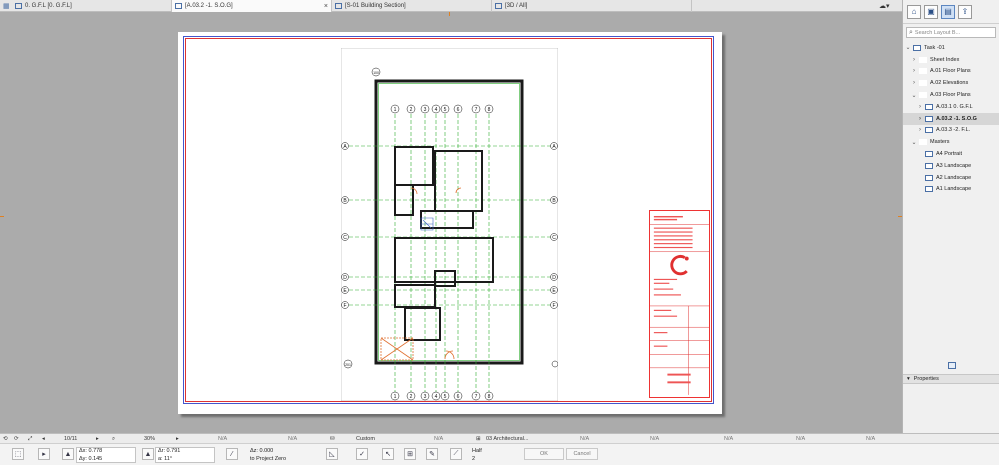  Describe the element at coordinates (553, 306) in the screenshot. I see `svg-text: F` at that location.